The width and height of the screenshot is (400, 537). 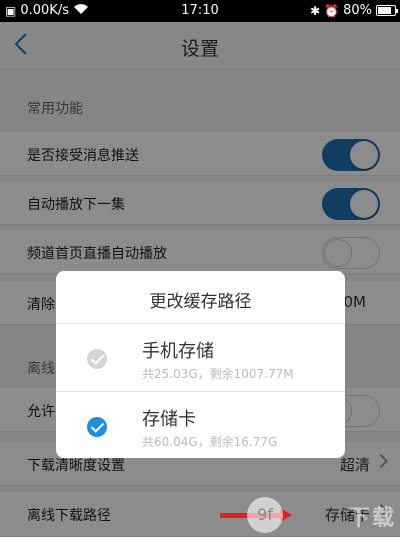 What do you see at coordinates (178, 351) in the screenshot?
I see `option-phone-storage-name: 手机存储` at bounding box center [178, 351].